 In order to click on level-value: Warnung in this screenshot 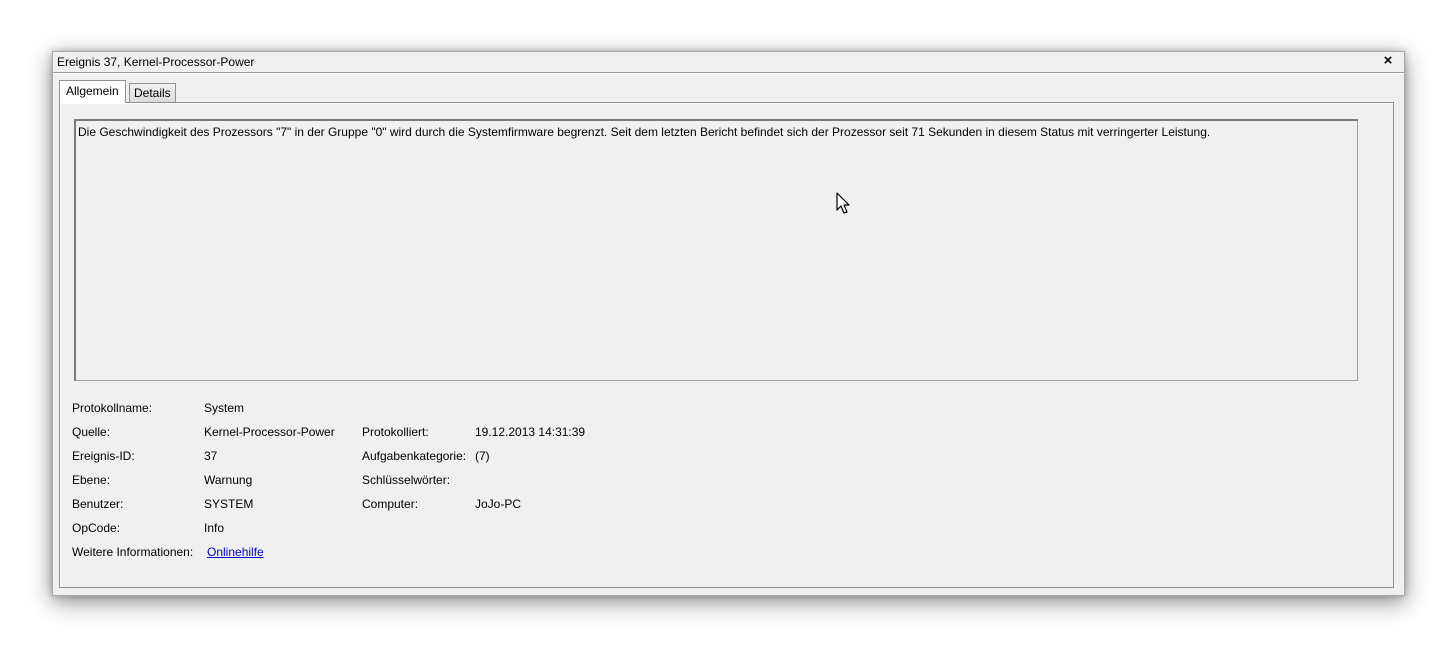, I will do `click(228, 480)`.